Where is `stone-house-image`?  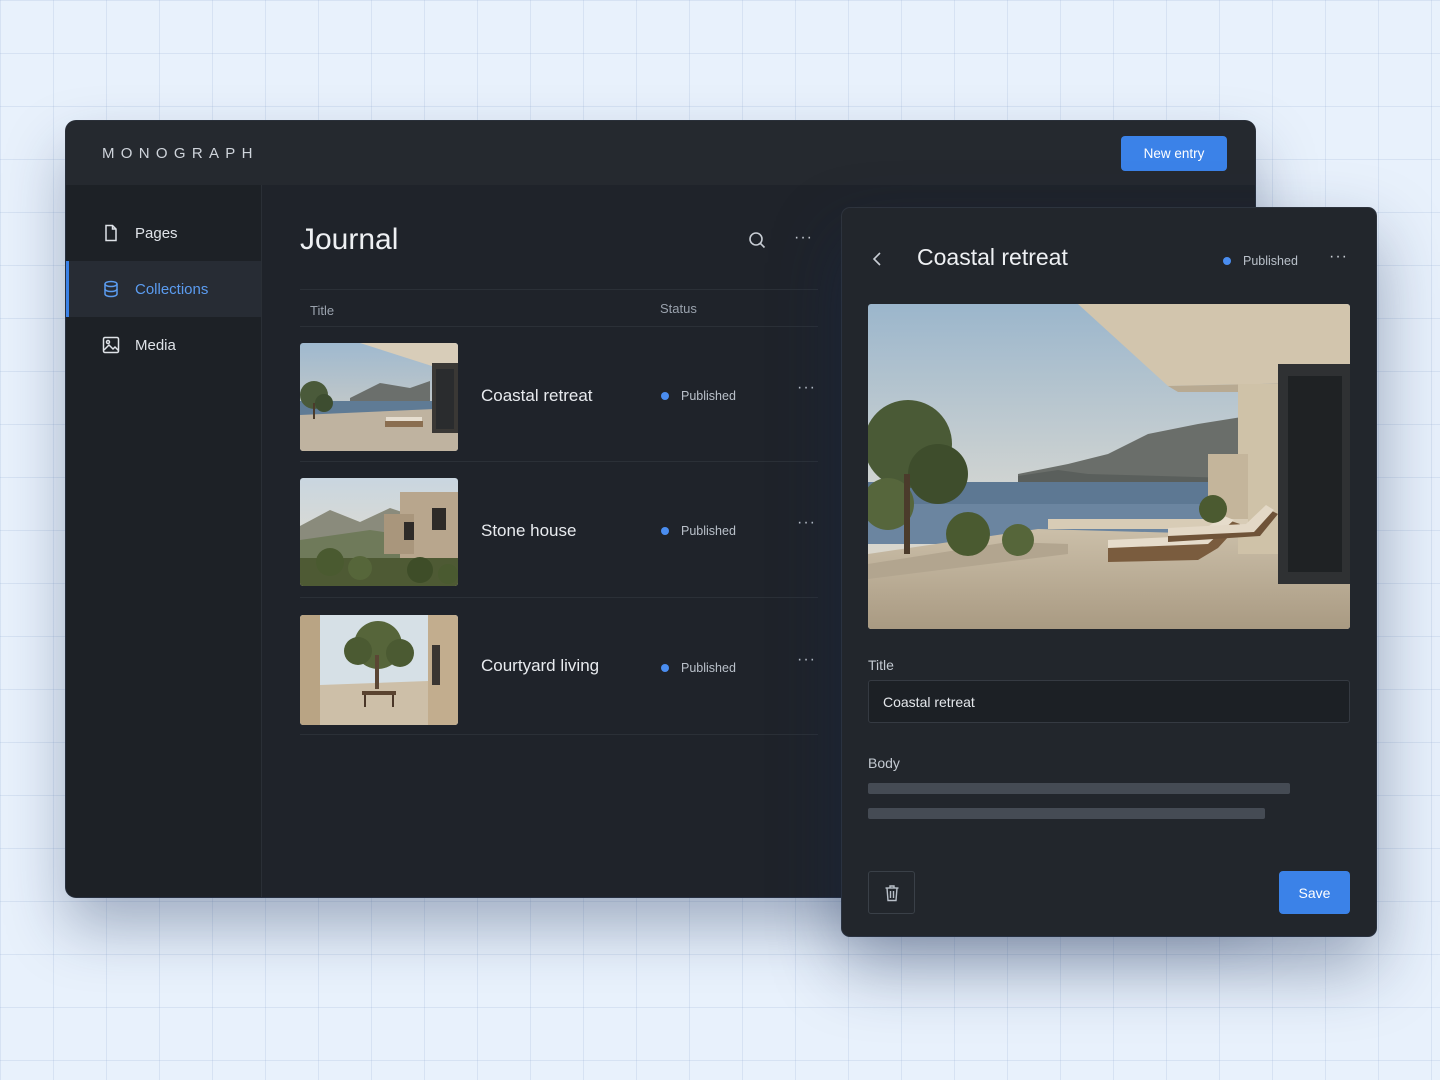 stone-house-image is located at coordinates (379, 532).